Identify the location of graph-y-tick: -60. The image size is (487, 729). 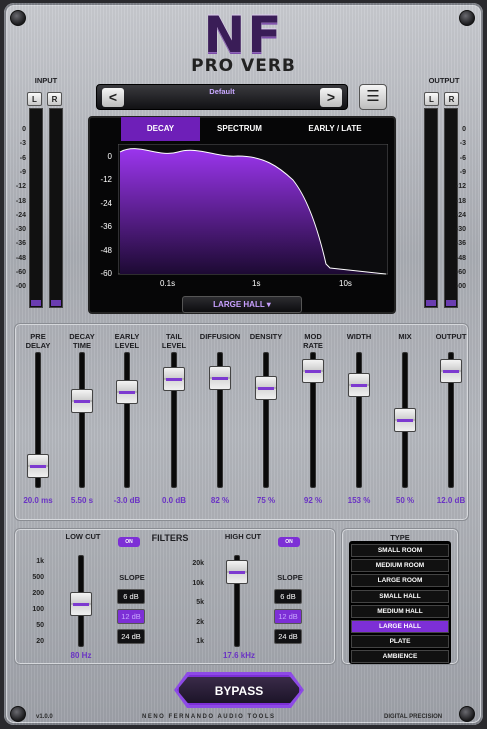
(106, 273).